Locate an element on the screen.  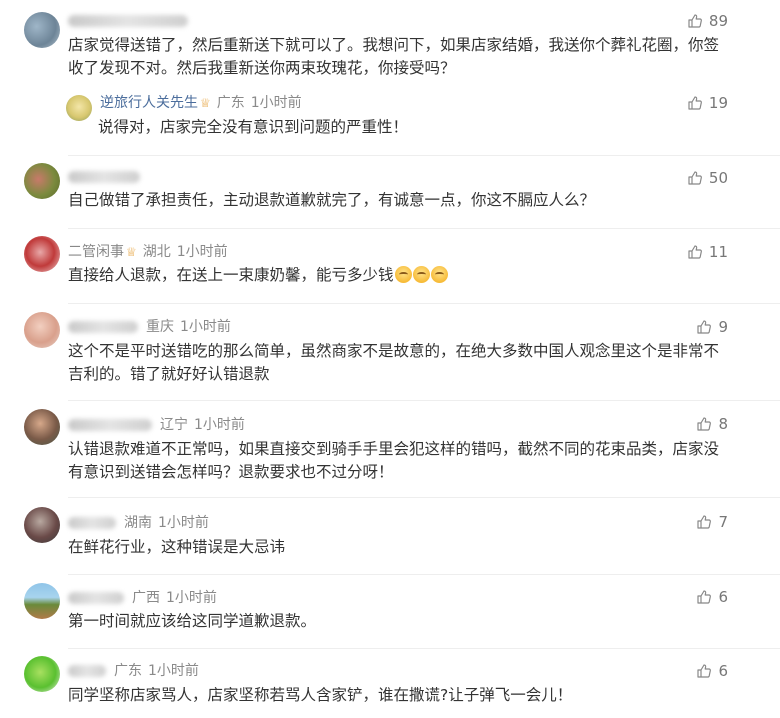
comment-text: 直接给人退款，在送上一束康奶馨，能亏多少钱 is located at coordinates (231, 275).